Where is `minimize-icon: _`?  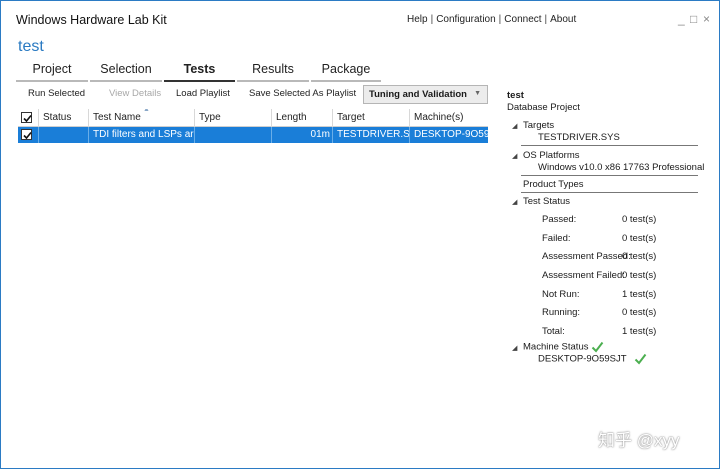 minimize-icon: _ is located at coordinates (681, 19).